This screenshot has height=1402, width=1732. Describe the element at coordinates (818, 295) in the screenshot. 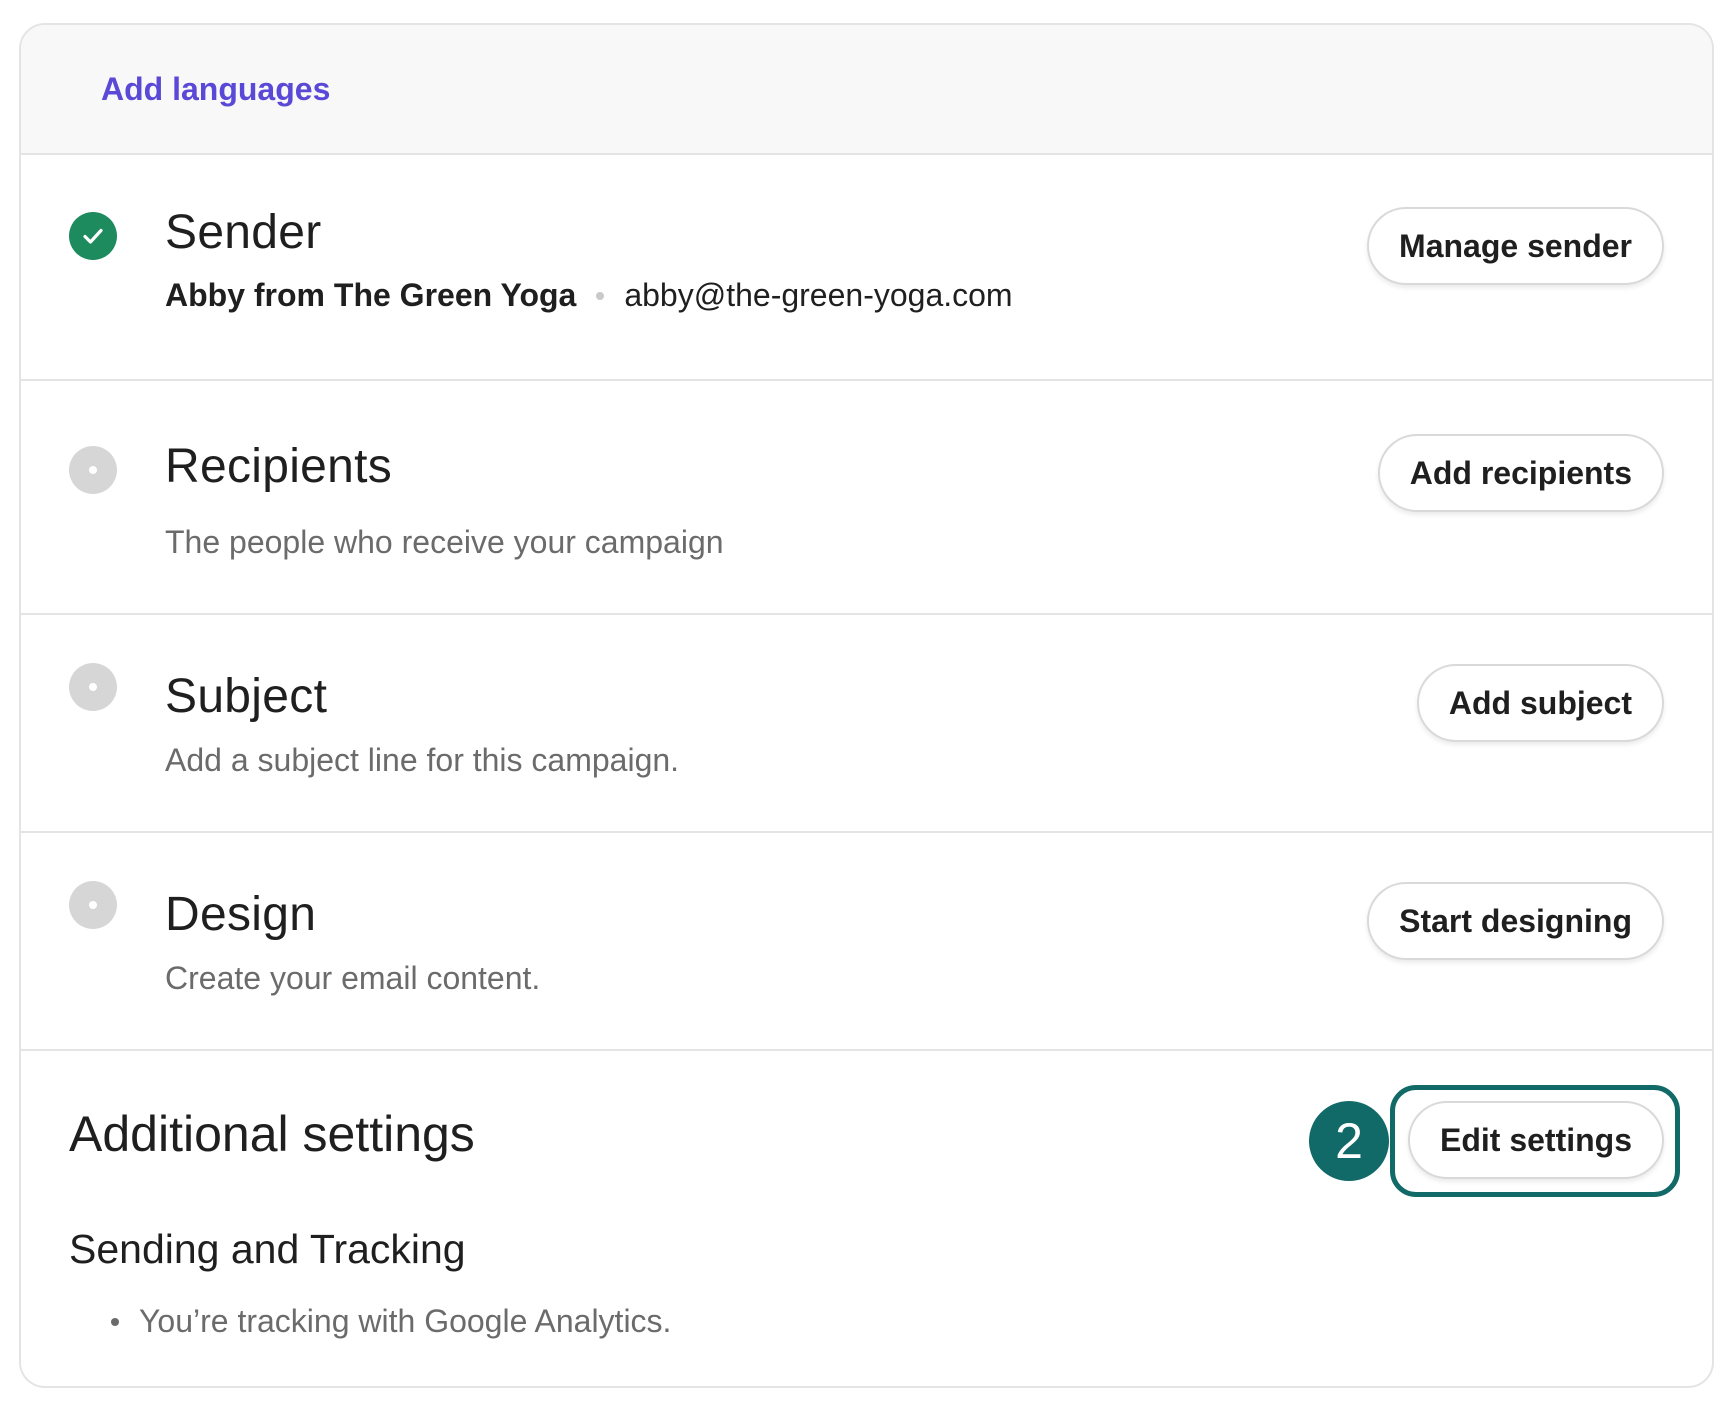

I see `sender-email: abby@the-green-yoga.com` at that location.